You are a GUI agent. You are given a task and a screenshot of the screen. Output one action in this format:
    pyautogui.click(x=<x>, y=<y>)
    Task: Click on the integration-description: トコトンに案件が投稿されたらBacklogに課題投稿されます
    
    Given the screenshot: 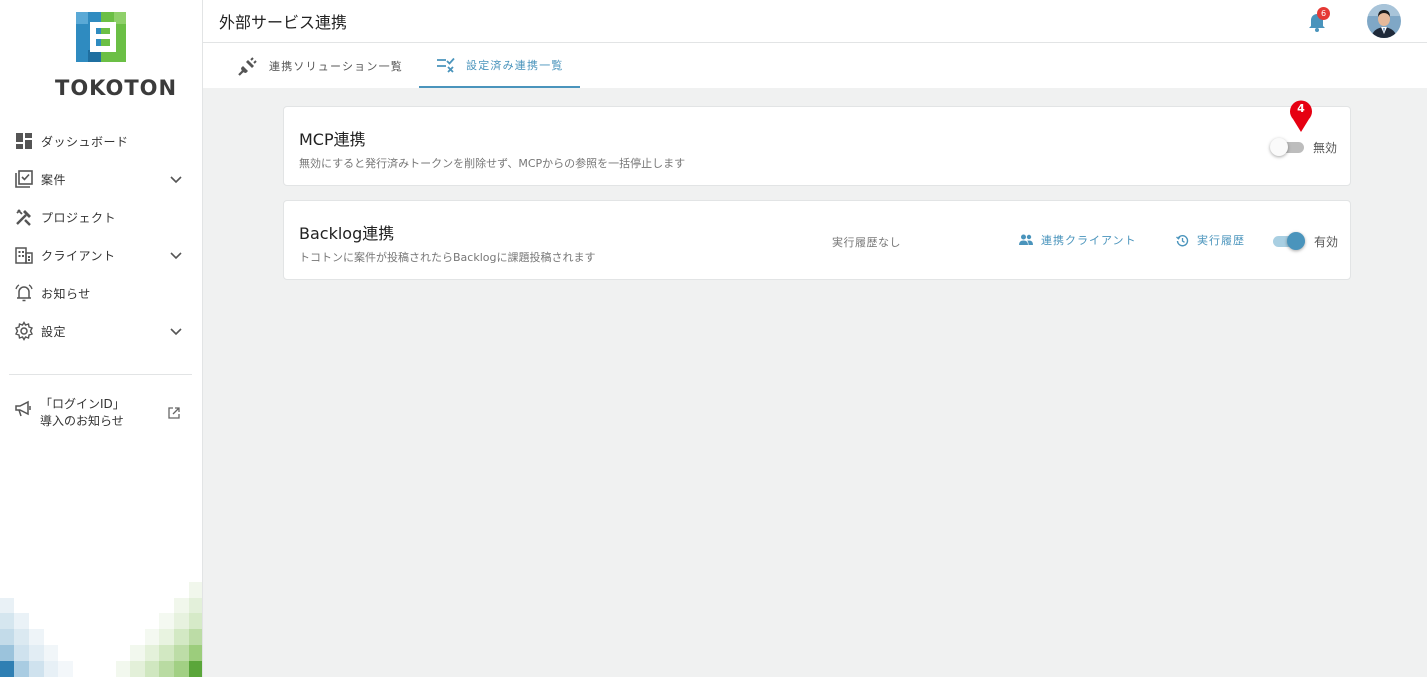 What is the action you would take?
    pyautogui.click(x=447, y=257)
    